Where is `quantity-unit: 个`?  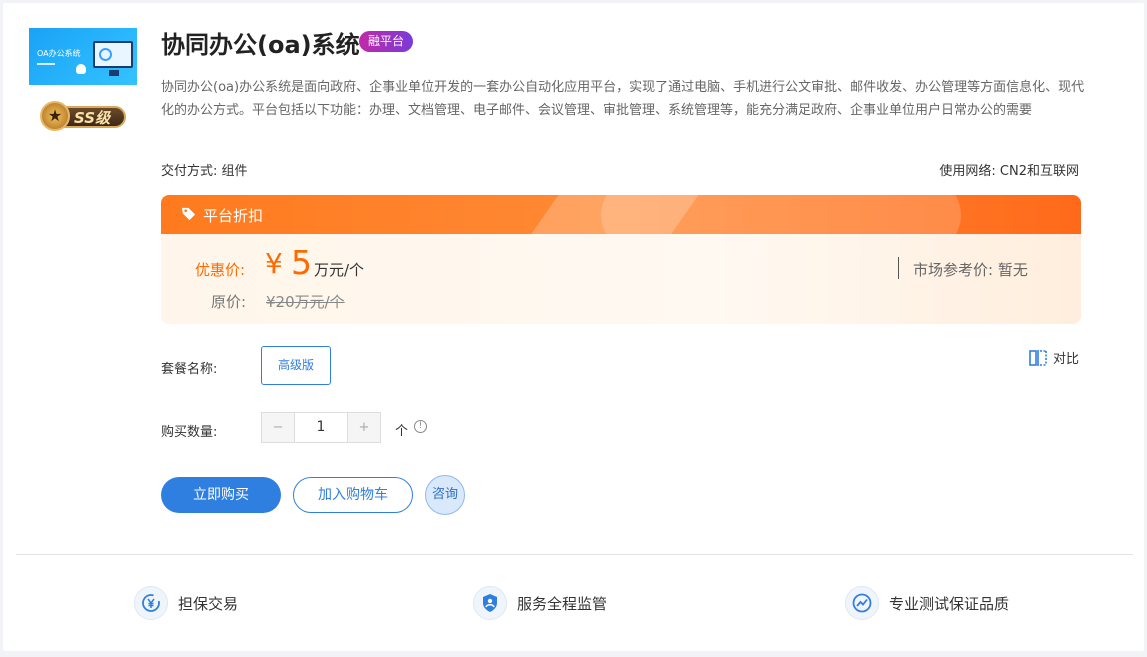
quantity-unit: 个 is located at coordinates (402, 431).